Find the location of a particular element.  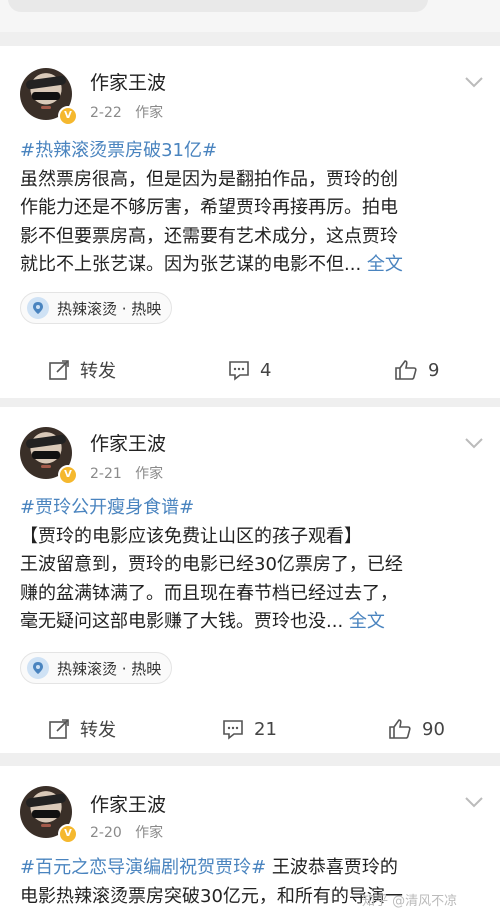

action-bar: 转发 21 90 is located at coordinates (250, 729).